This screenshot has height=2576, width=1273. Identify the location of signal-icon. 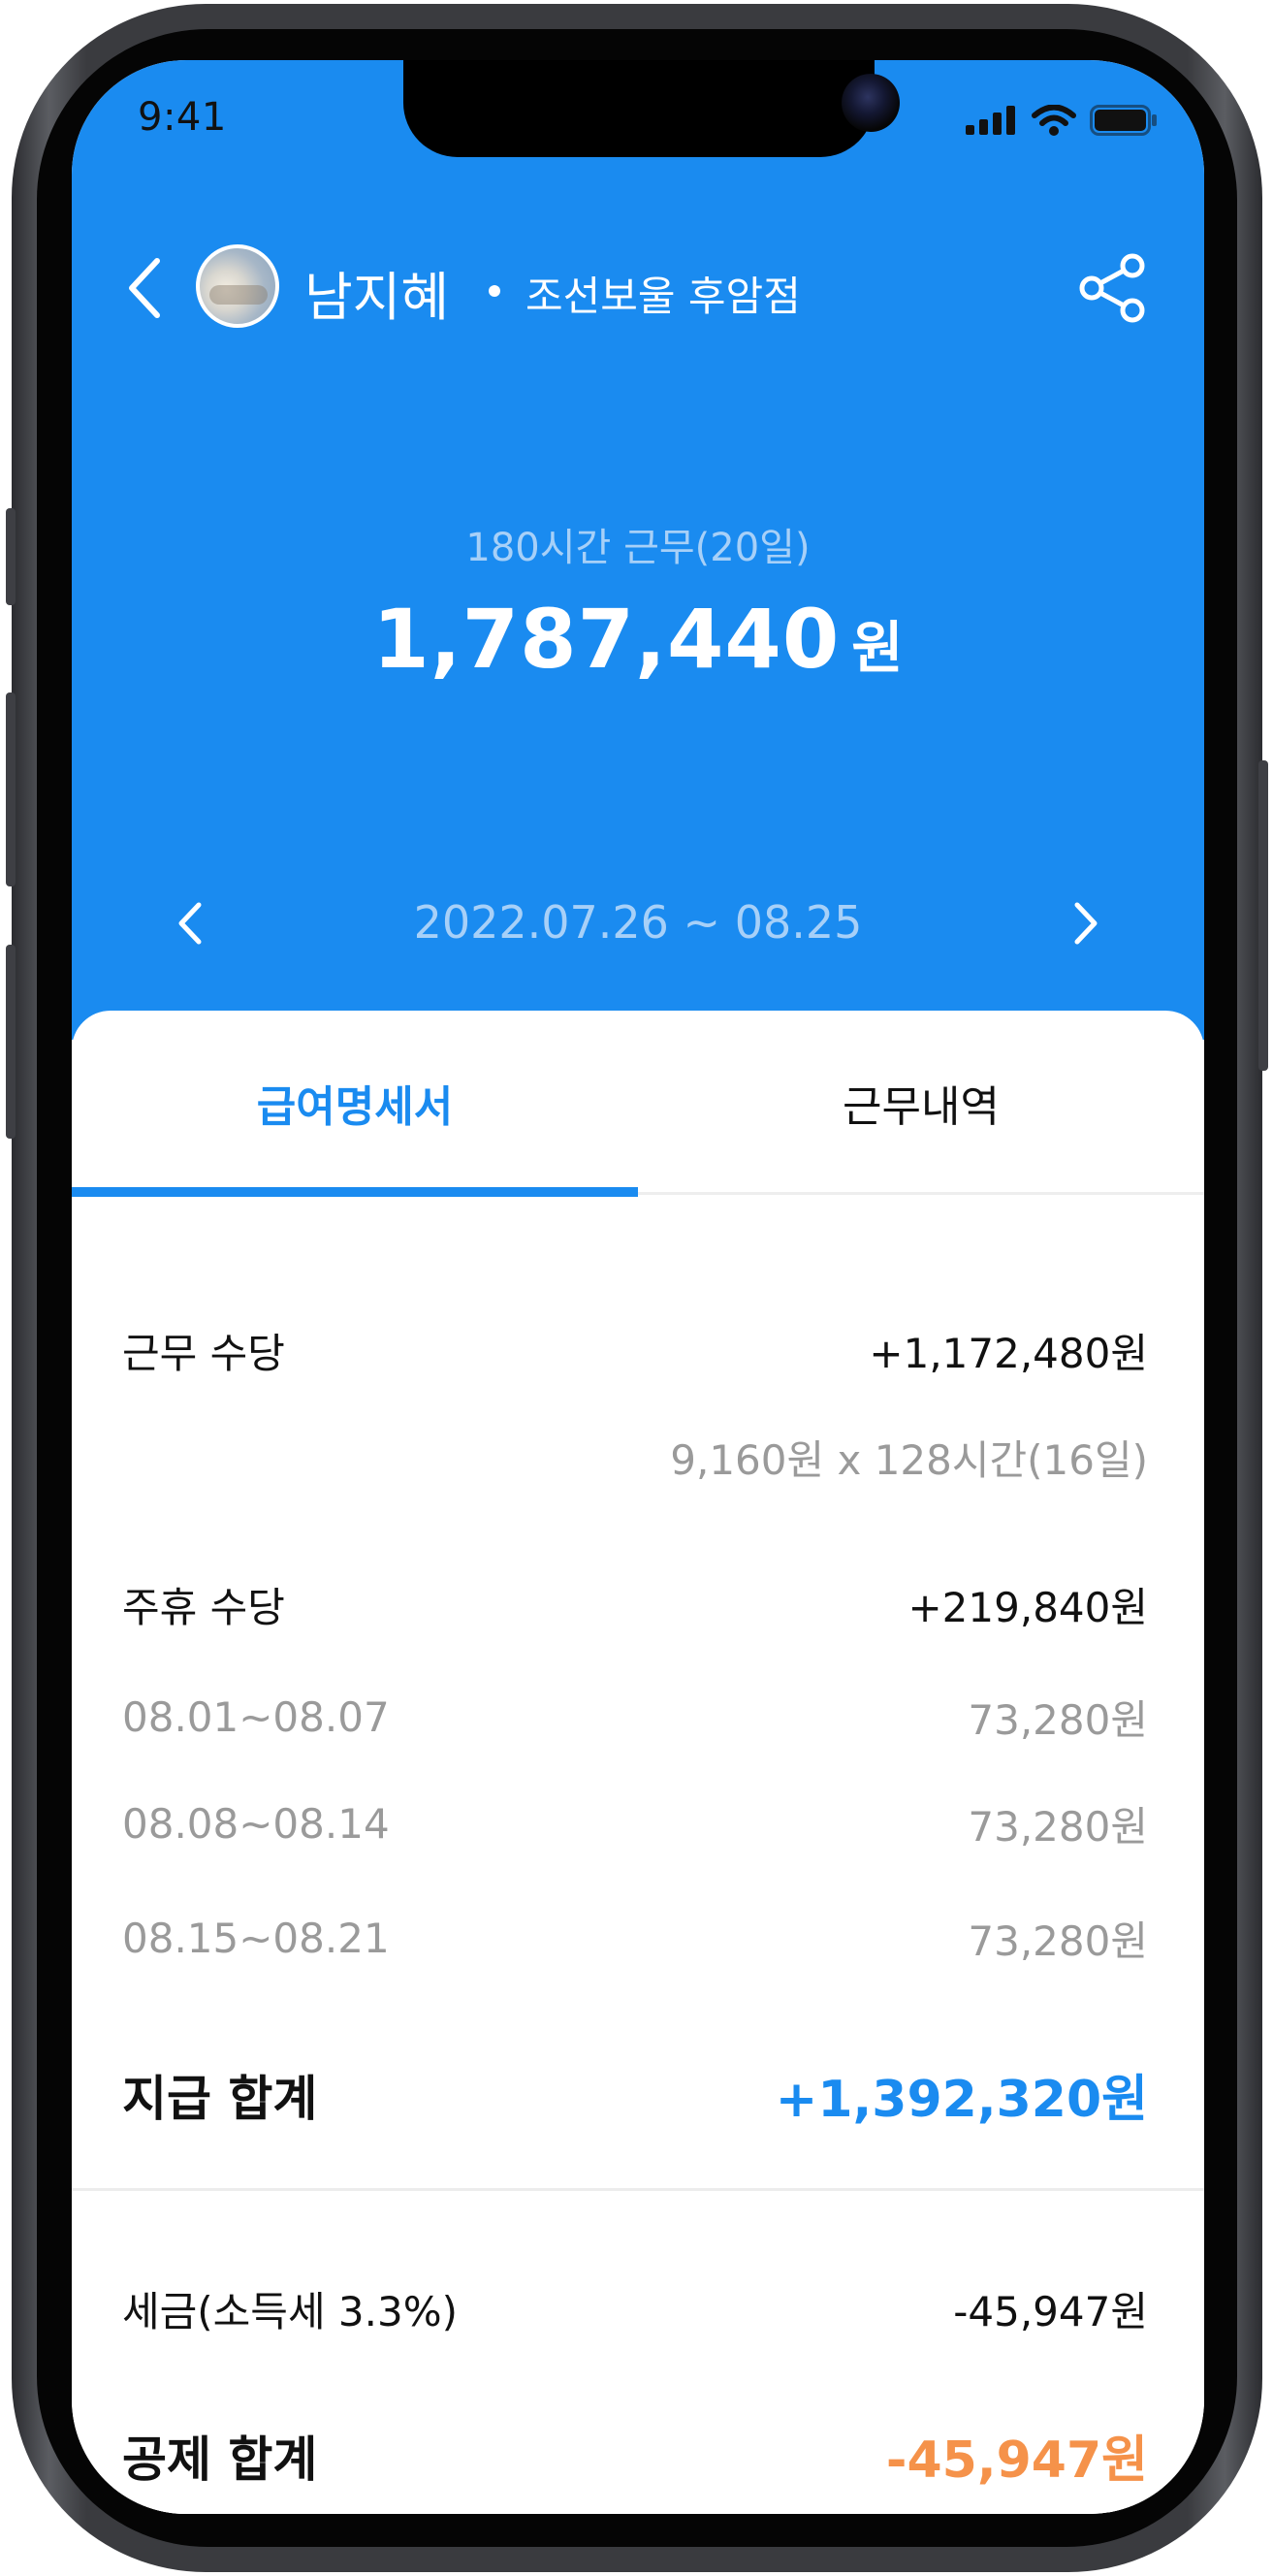
(992, 122).